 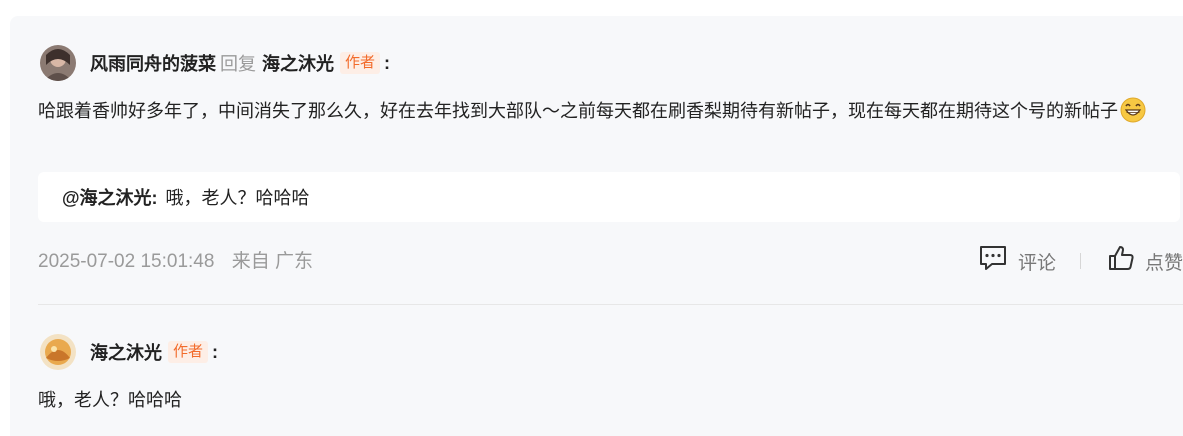 I want to click on comment-header: 海之沐光 作者 :, so click(x=129, y=352).